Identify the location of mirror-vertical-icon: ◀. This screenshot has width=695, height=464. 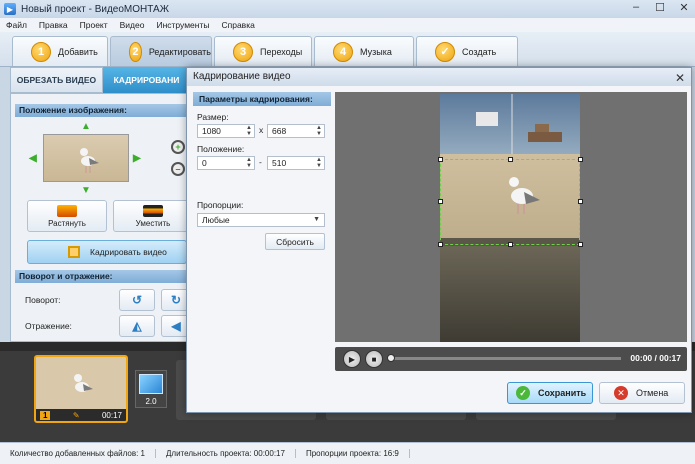
(176, 326).